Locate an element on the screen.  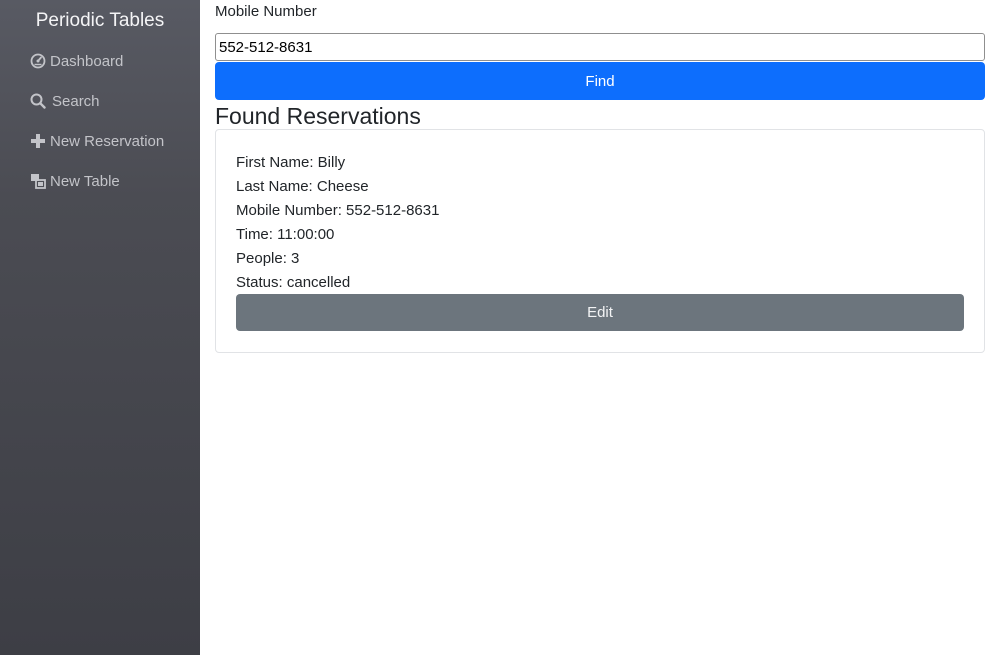
table-icon is located at coordinates (38, 181).